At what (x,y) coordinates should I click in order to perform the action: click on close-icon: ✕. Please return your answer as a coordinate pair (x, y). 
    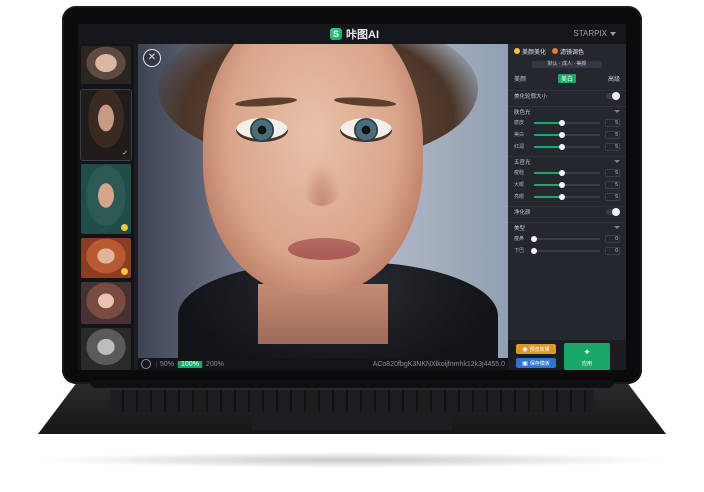
    Looking at the image, I should click on (152, 58).